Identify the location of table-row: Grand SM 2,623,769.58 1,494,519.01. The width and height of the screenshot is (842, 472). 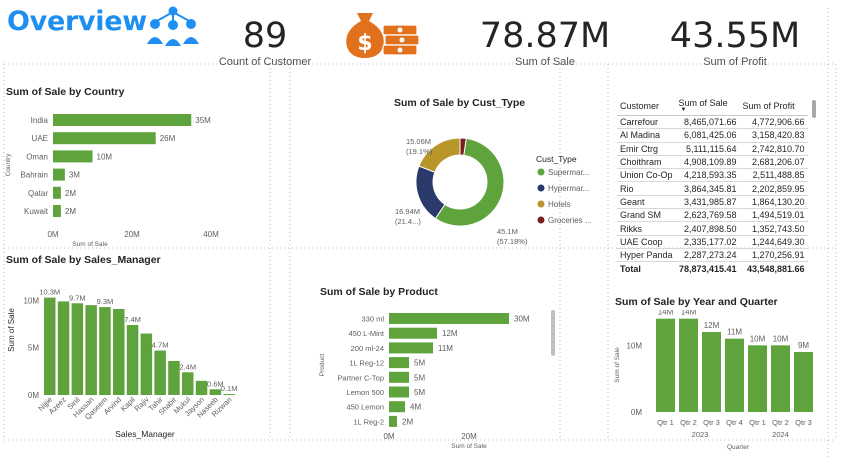
(712, 215).